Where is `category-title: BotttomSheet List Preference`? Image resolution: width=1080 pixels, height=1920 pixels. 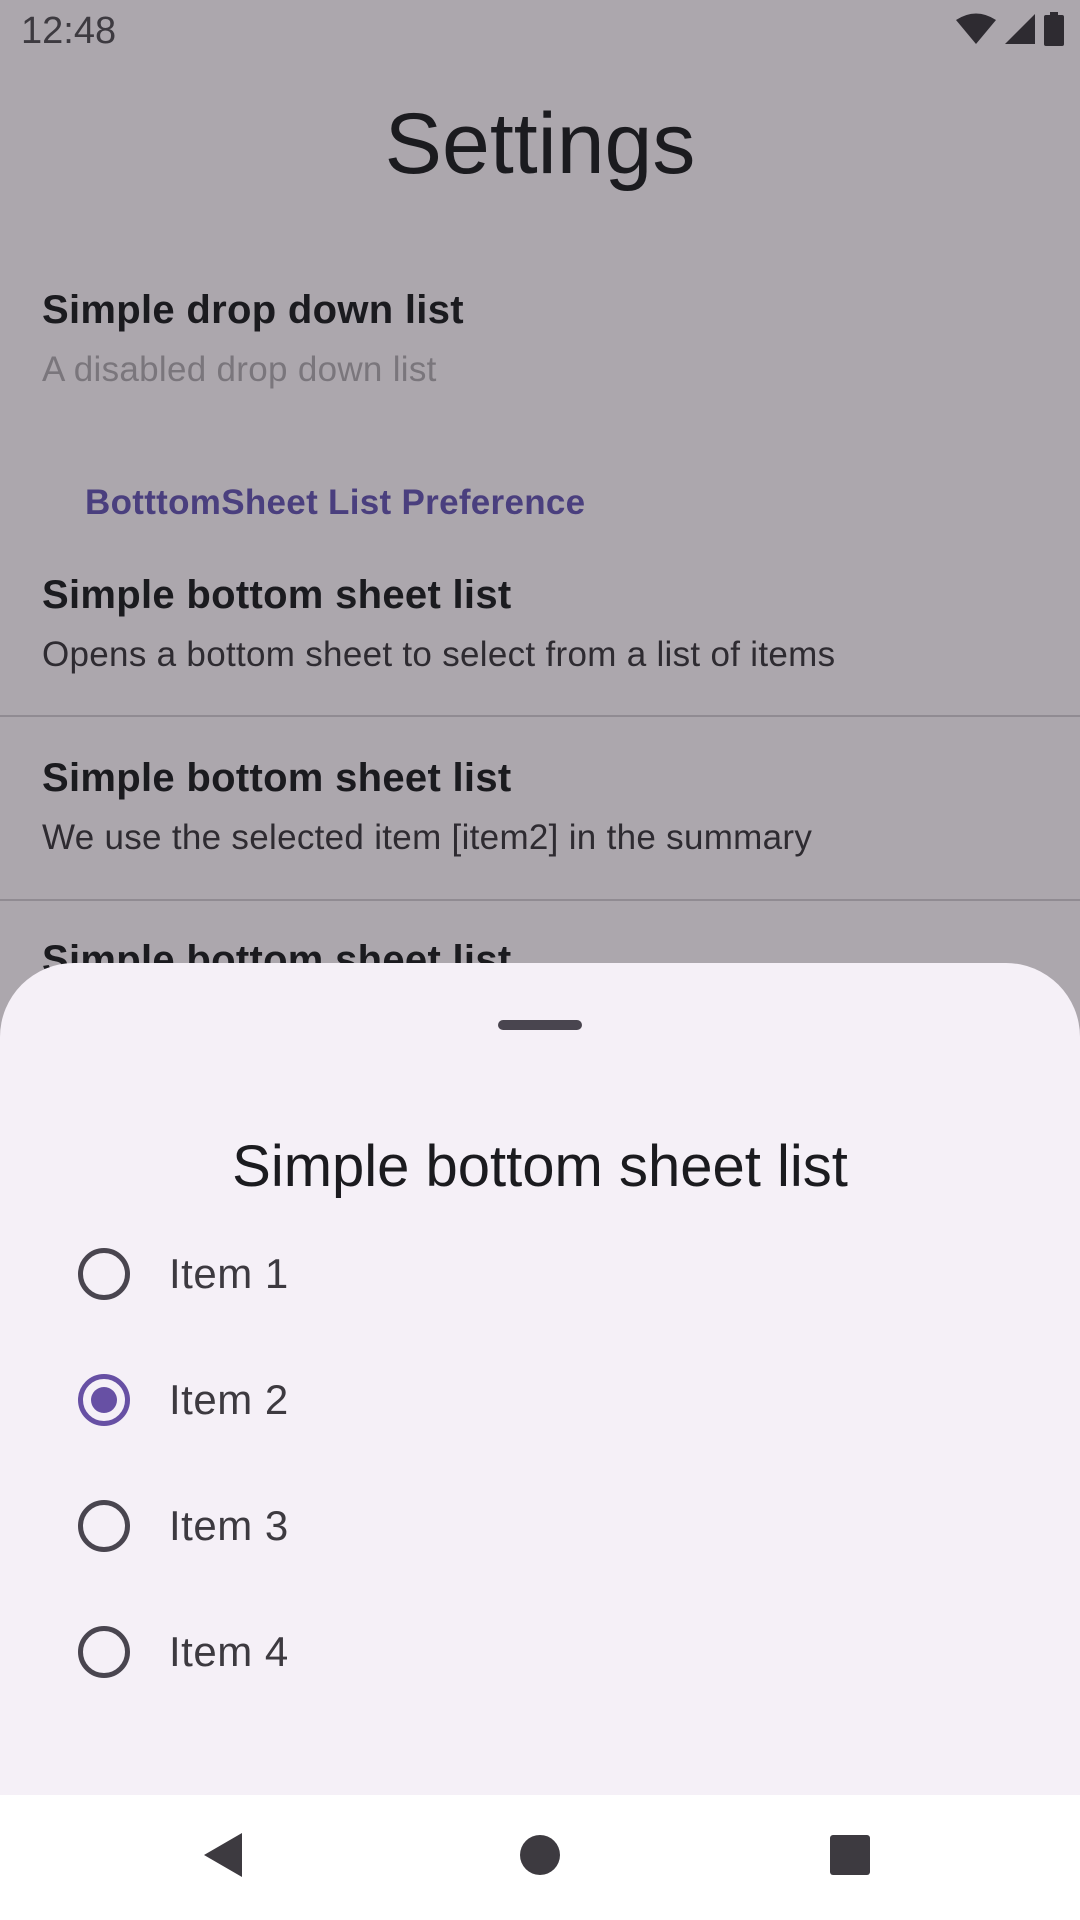
category-title: BotttomSheet List Preference is located at coordinates (335, 502).